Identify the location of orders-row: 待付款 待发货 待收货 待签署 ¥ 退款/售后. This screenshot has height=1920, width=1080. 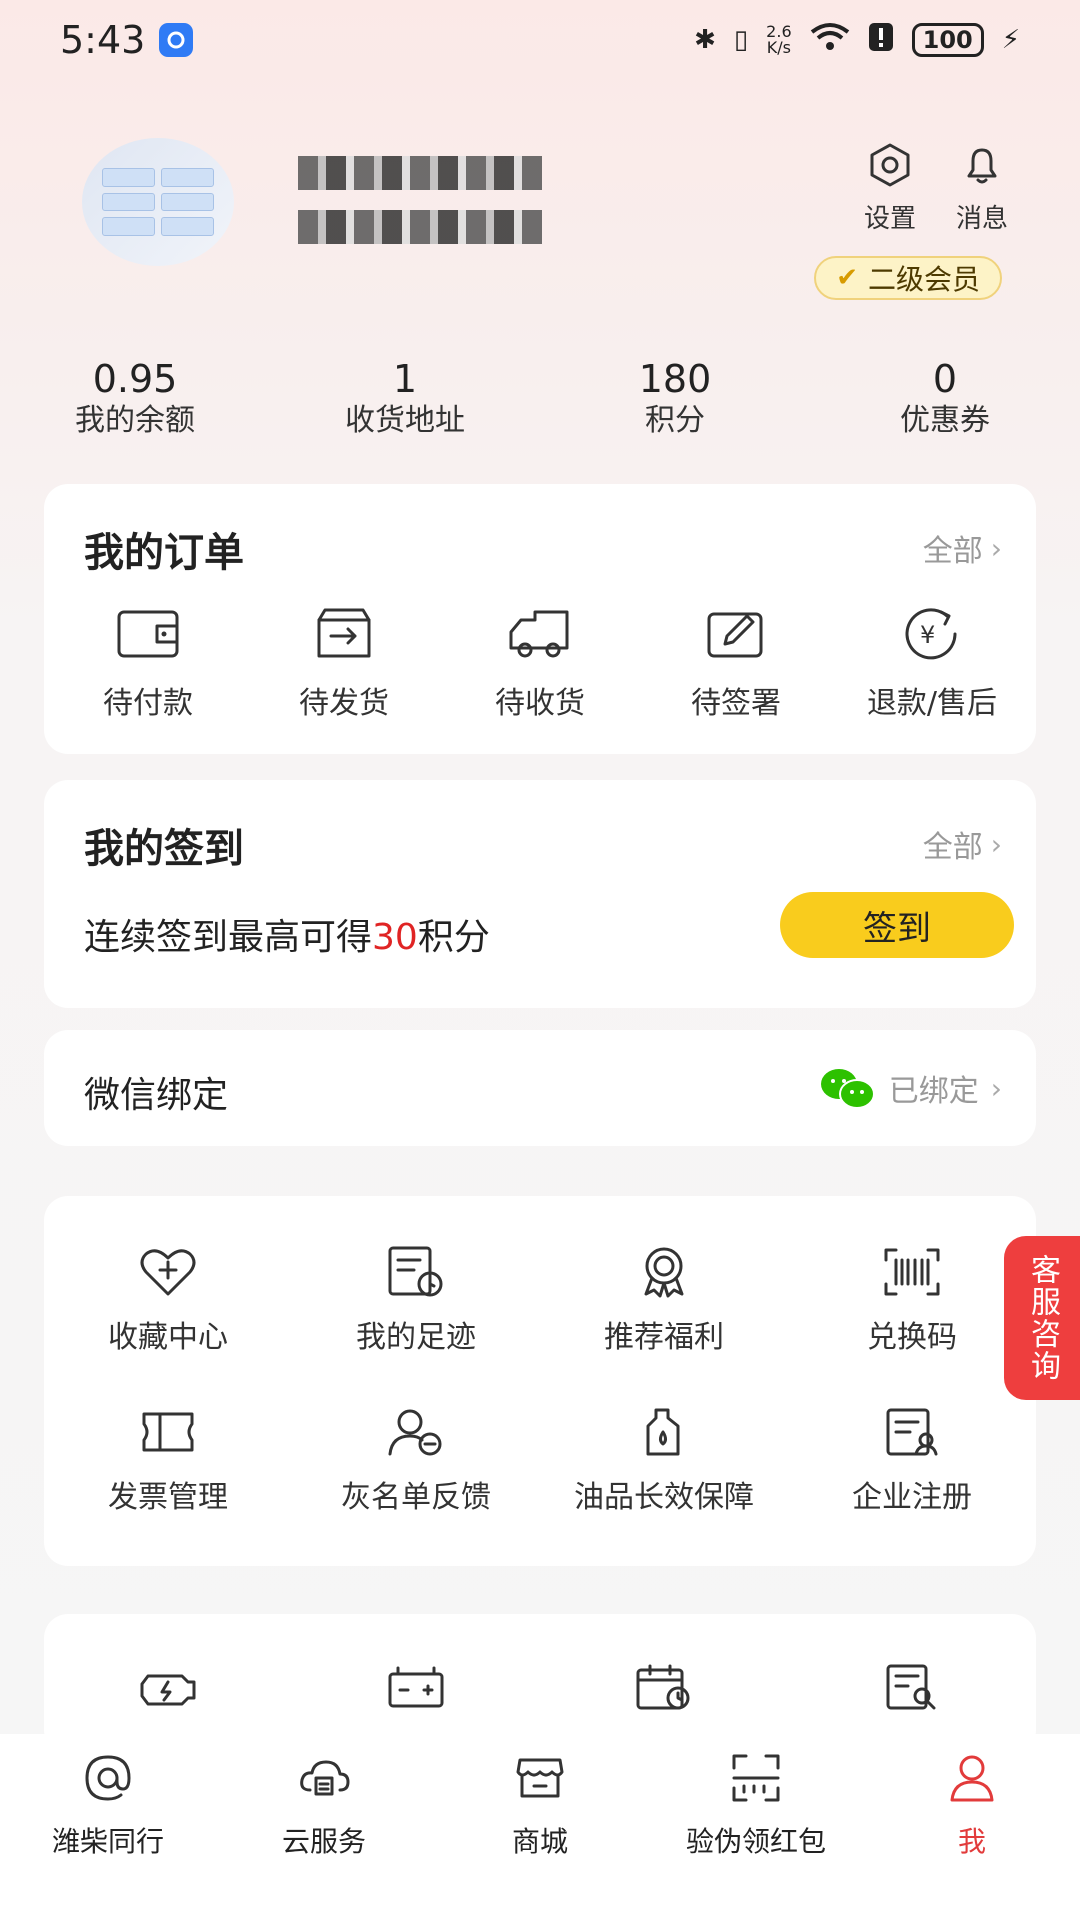
(540, 664).